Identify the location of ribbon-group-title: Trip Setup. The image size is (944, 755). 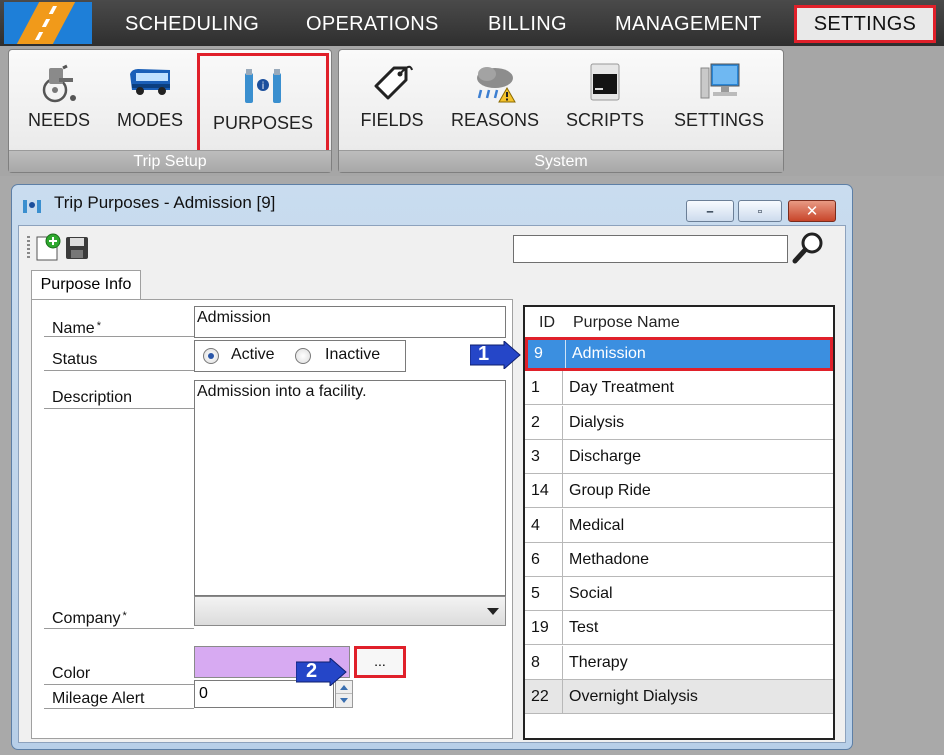
(170, 161).